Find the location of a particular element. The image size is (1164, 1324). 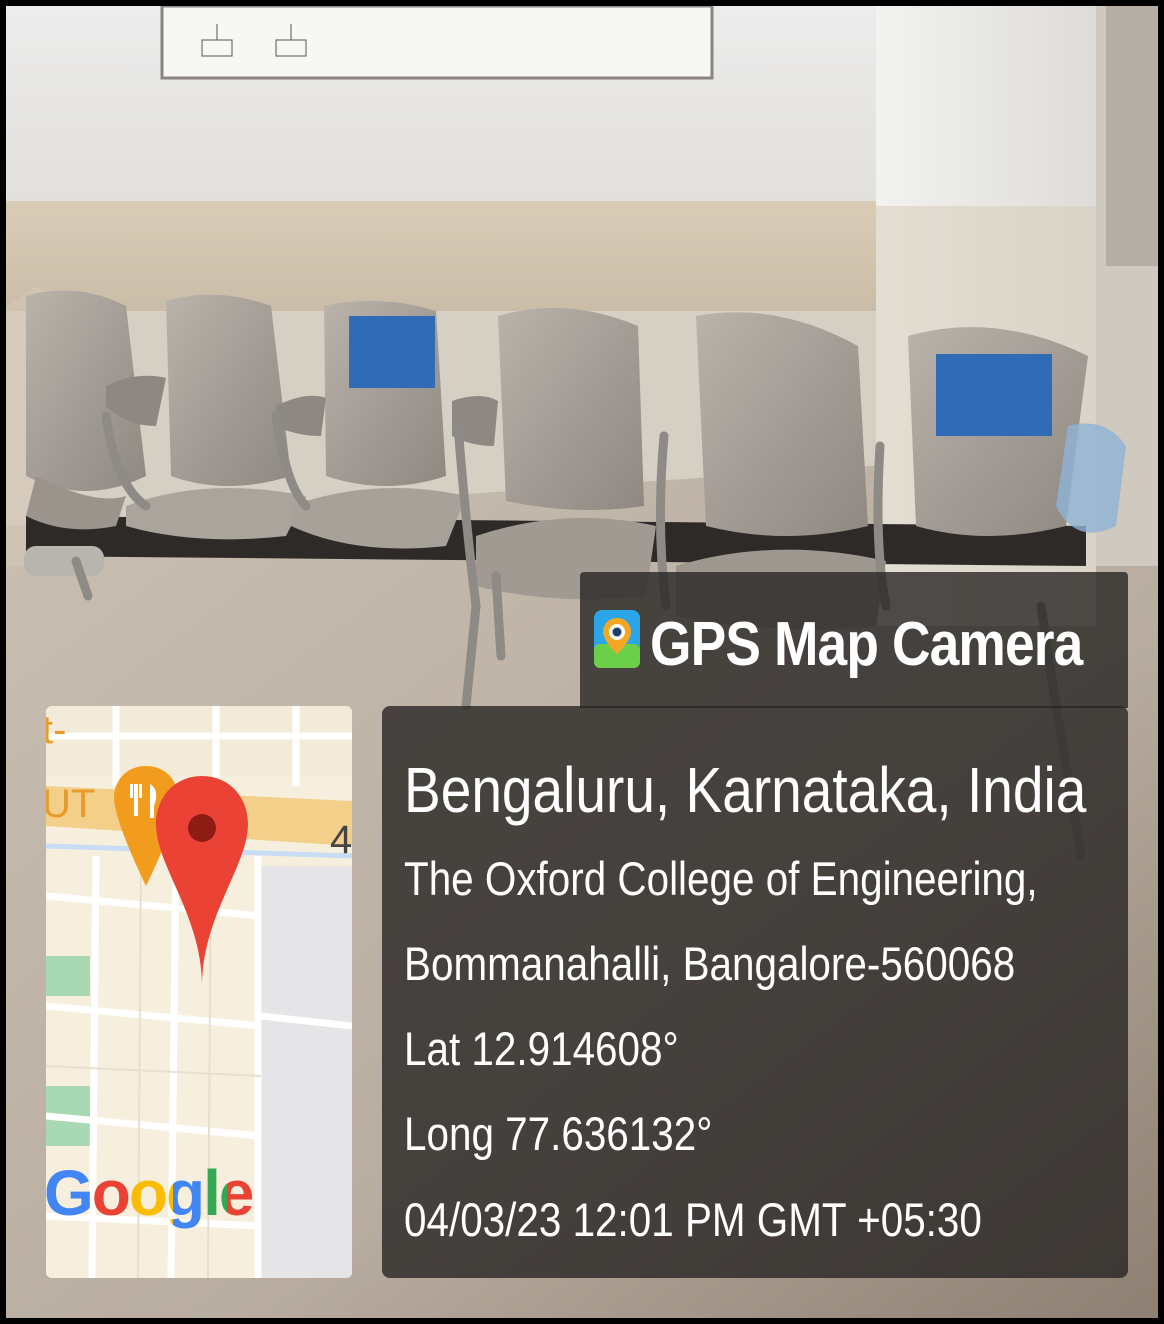

map-partial-label-2: UT is located at coordinates (71, 804).